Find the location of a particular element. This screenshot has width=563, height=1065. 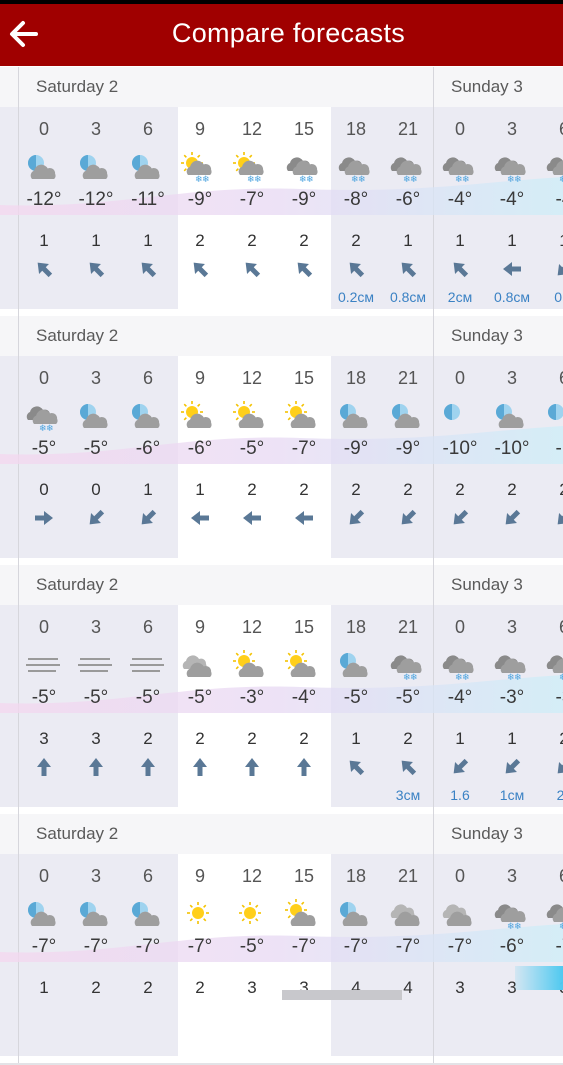

temperature: -3° is located at coordinates (252, 697).